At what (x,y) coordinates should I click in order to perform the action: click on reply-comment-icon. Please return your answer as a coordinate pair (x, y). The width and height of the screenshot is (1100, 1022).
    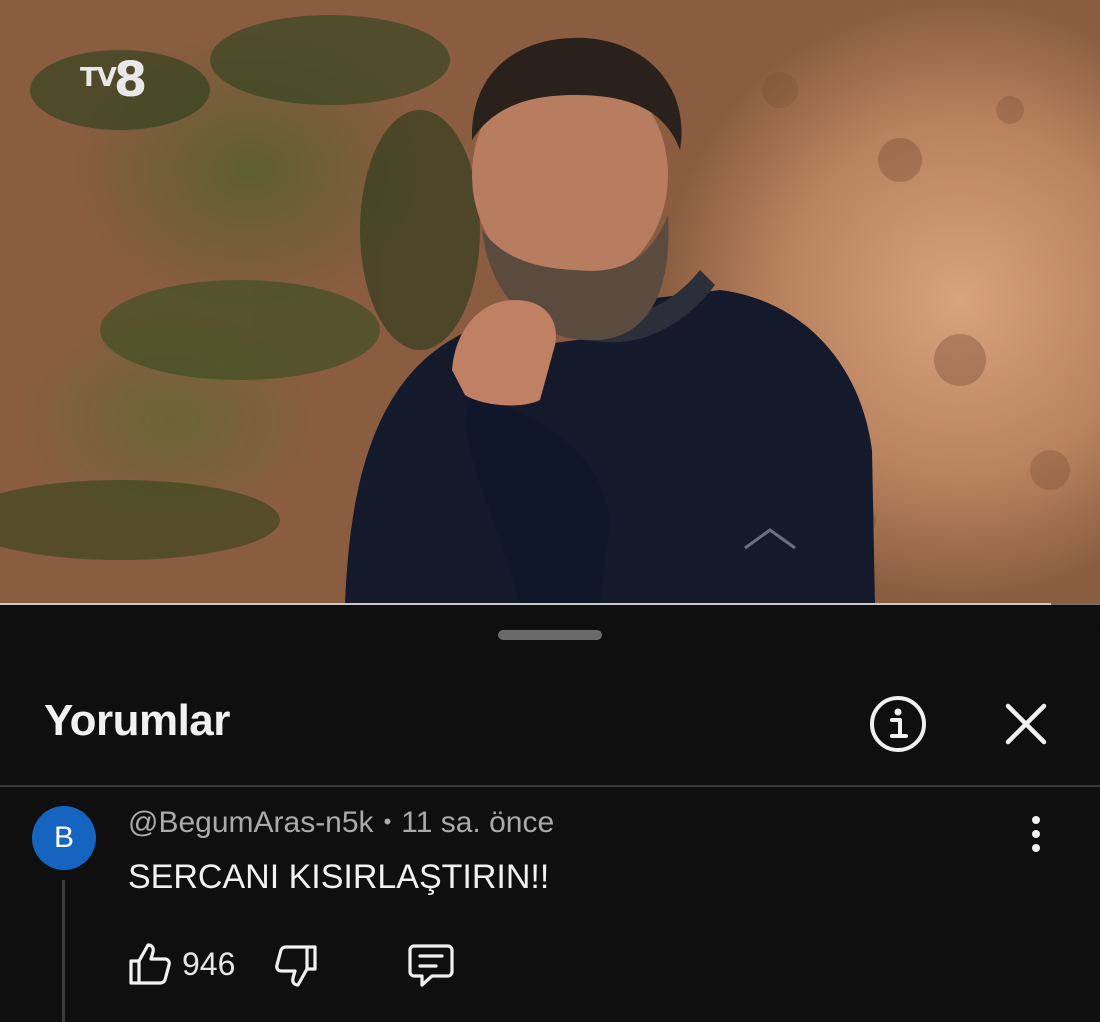
    Looking at the image, I should click on (431, 965).